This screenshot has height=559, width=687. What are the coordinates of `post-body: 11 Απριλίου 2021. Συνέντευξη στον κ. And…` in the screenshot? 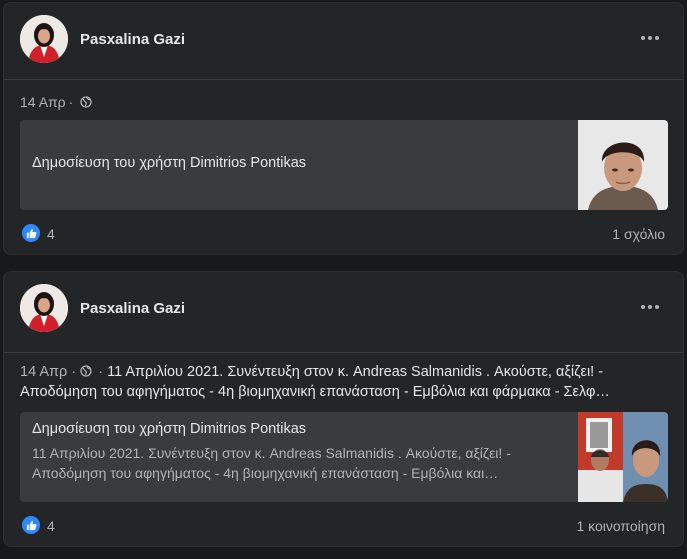 It's located at (315, 382).